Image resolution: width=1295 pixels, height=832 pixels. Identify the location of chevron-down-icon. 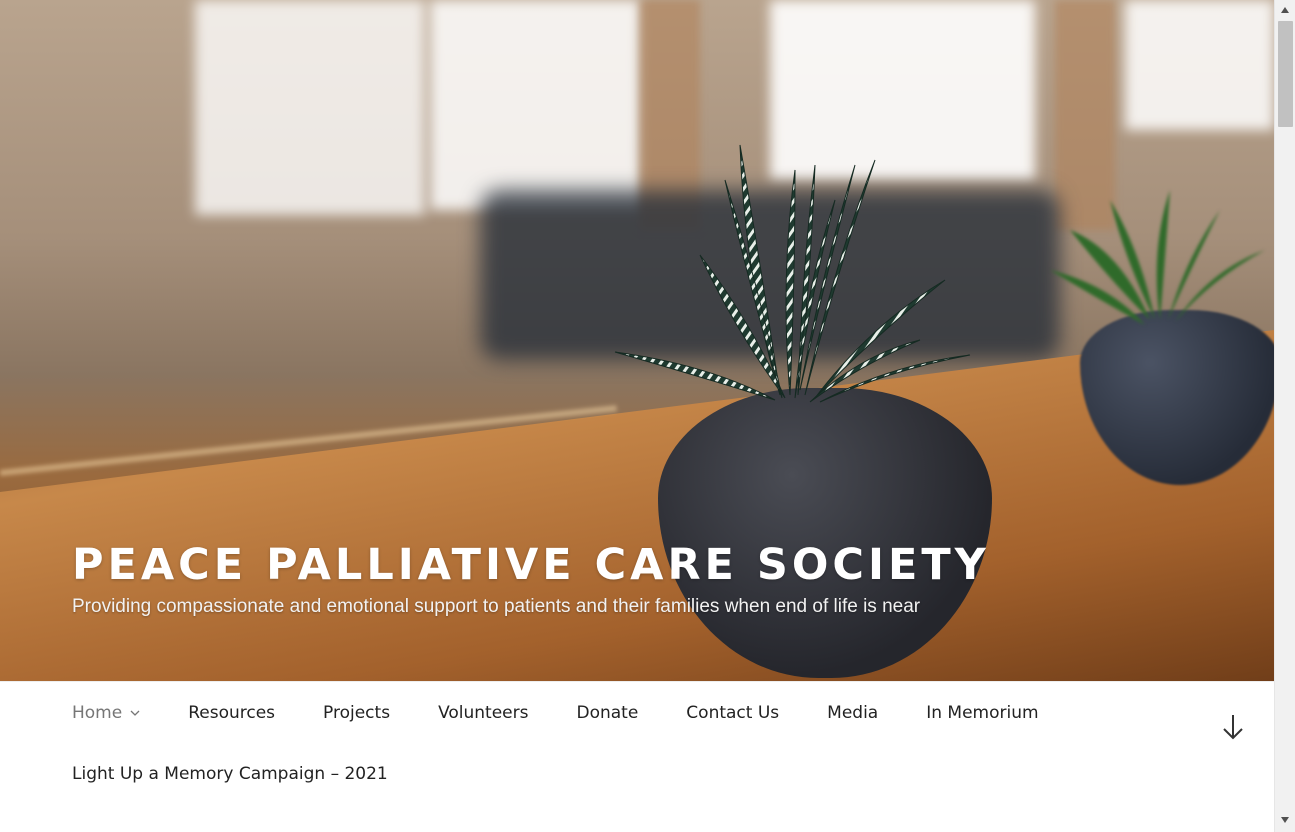
(135, 713).